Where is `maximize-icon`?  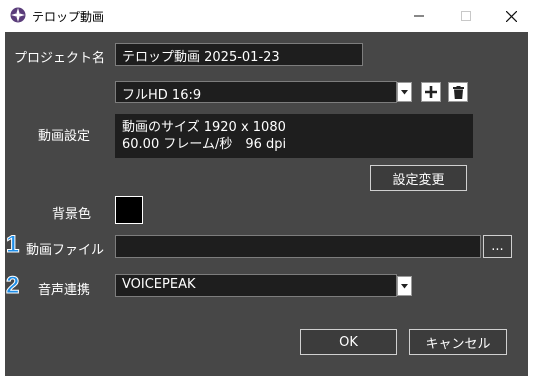 maximize-icon is located at coordinates (466, 16).